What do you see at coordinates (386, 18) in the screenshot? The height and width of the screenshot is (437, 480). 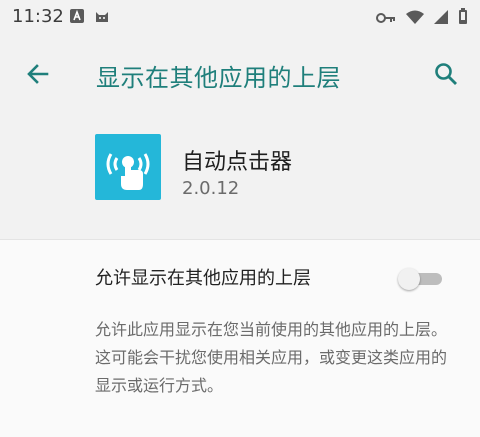 I see `key-icon` at bounding box center [386, 18].